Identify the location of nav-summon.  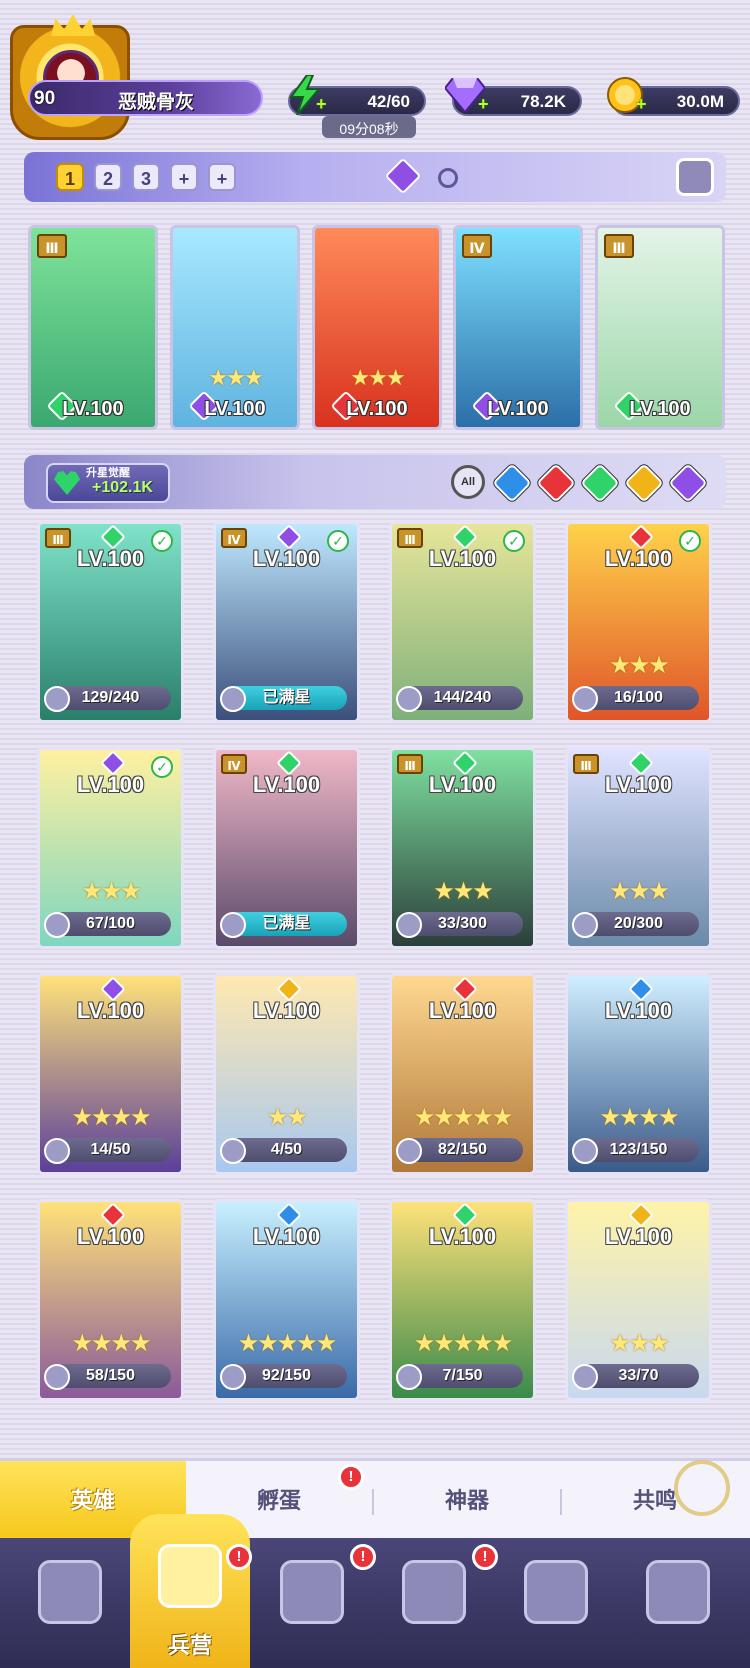
(556, 1603).